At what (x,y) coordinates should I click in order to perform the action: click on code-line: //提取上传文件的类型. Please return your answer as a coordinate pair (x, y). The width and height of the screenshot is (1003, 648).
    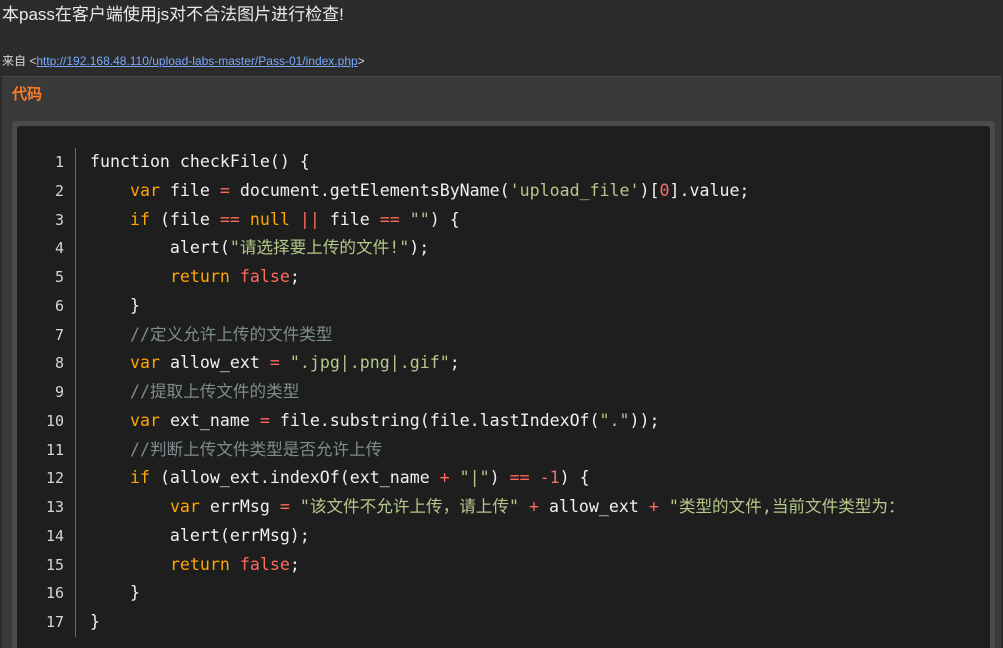
    Looking at the image, I should click on (540, 392).